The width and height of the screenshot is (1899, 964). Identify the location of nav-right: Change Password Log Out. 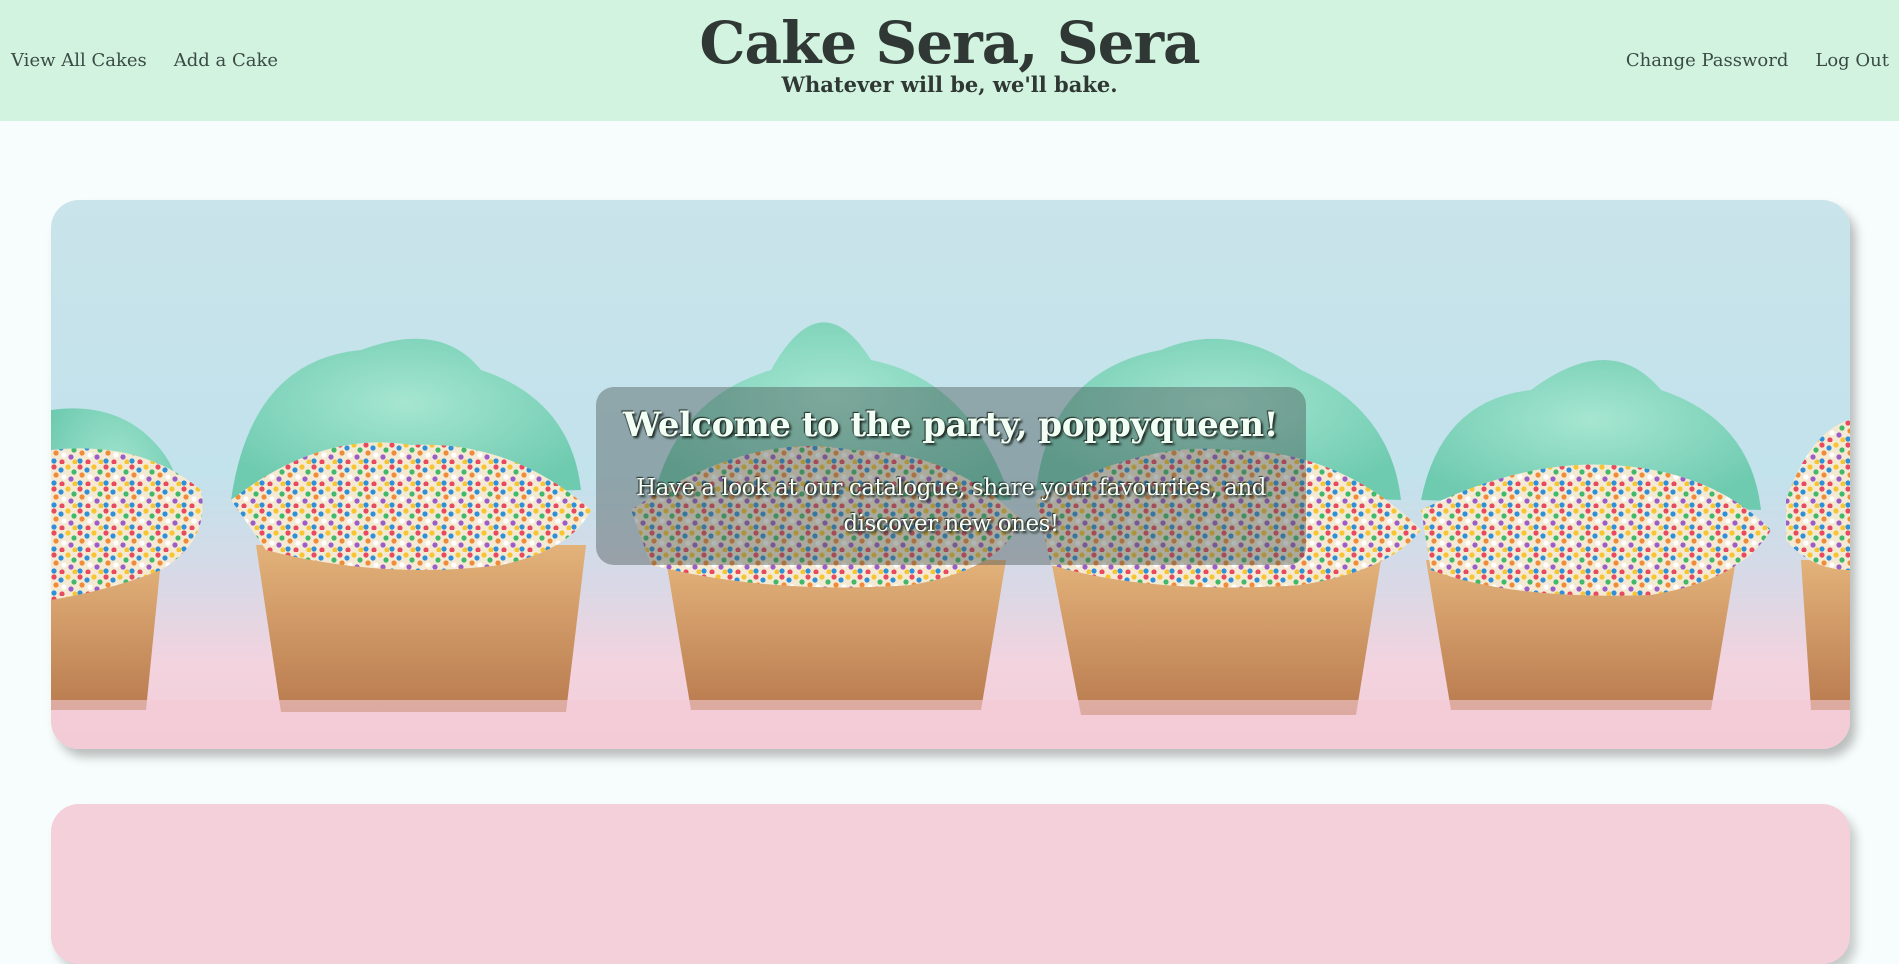
(1757, 60).